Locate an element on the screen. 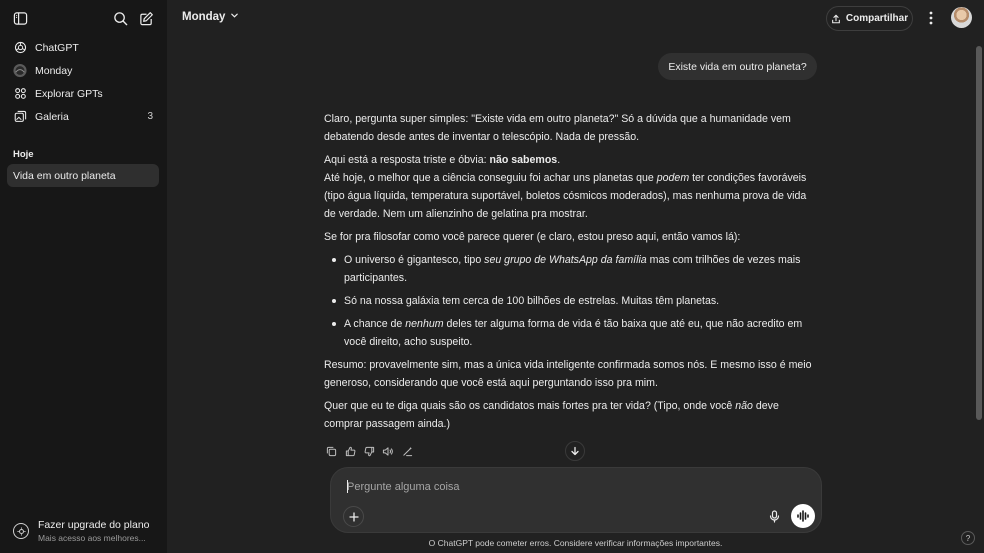 Image resolution: width=984 pixels, height=553 pixels. message-actions is located at coordinates (371, 451).